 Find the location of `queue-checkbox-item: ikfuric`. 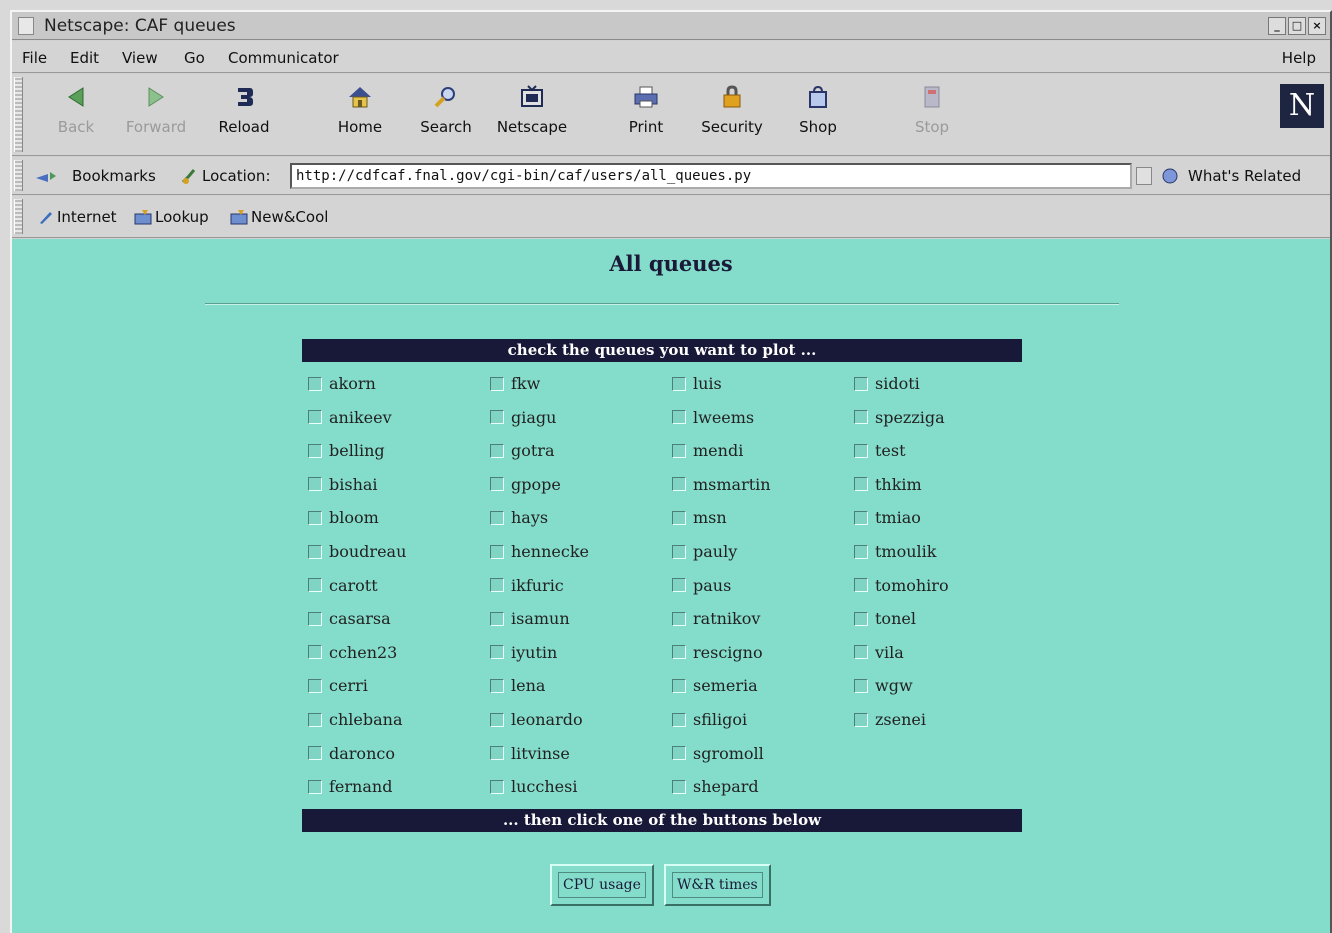

queue-checkbox-item: ikfuric is located at coordinates (527, 585).